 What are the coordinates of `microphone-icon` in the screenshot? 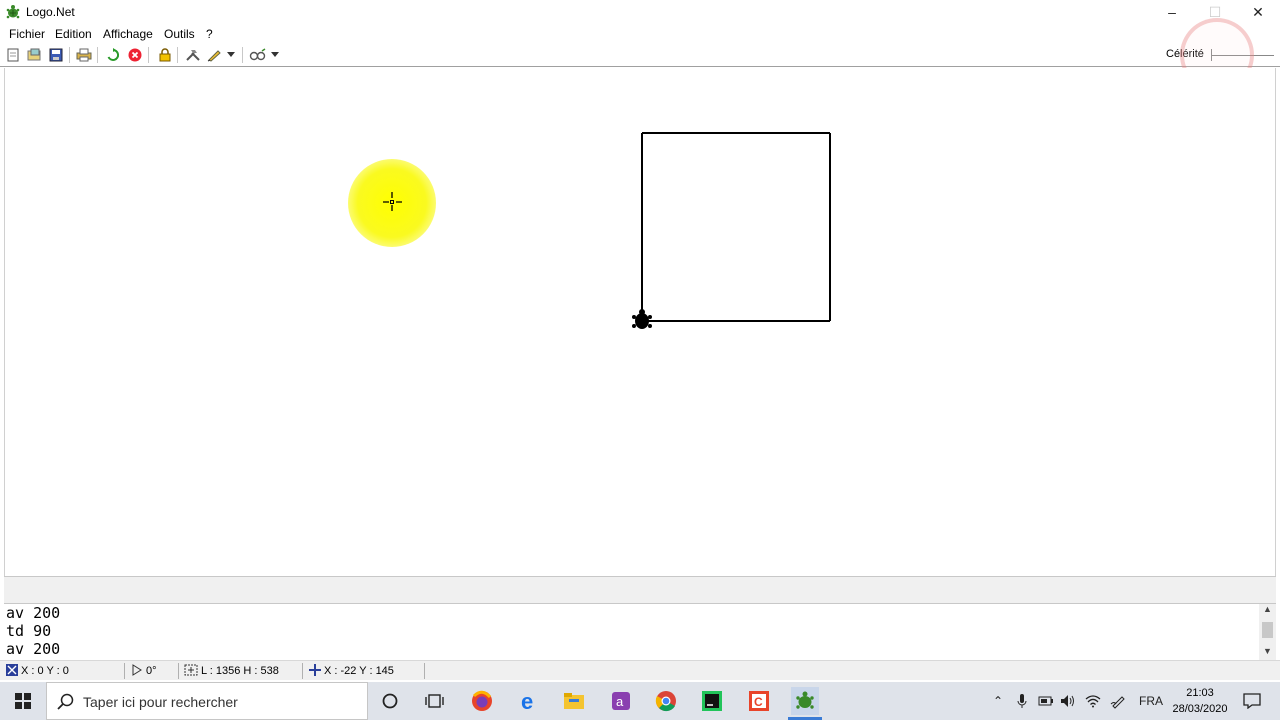 It's located at (1022, 701).